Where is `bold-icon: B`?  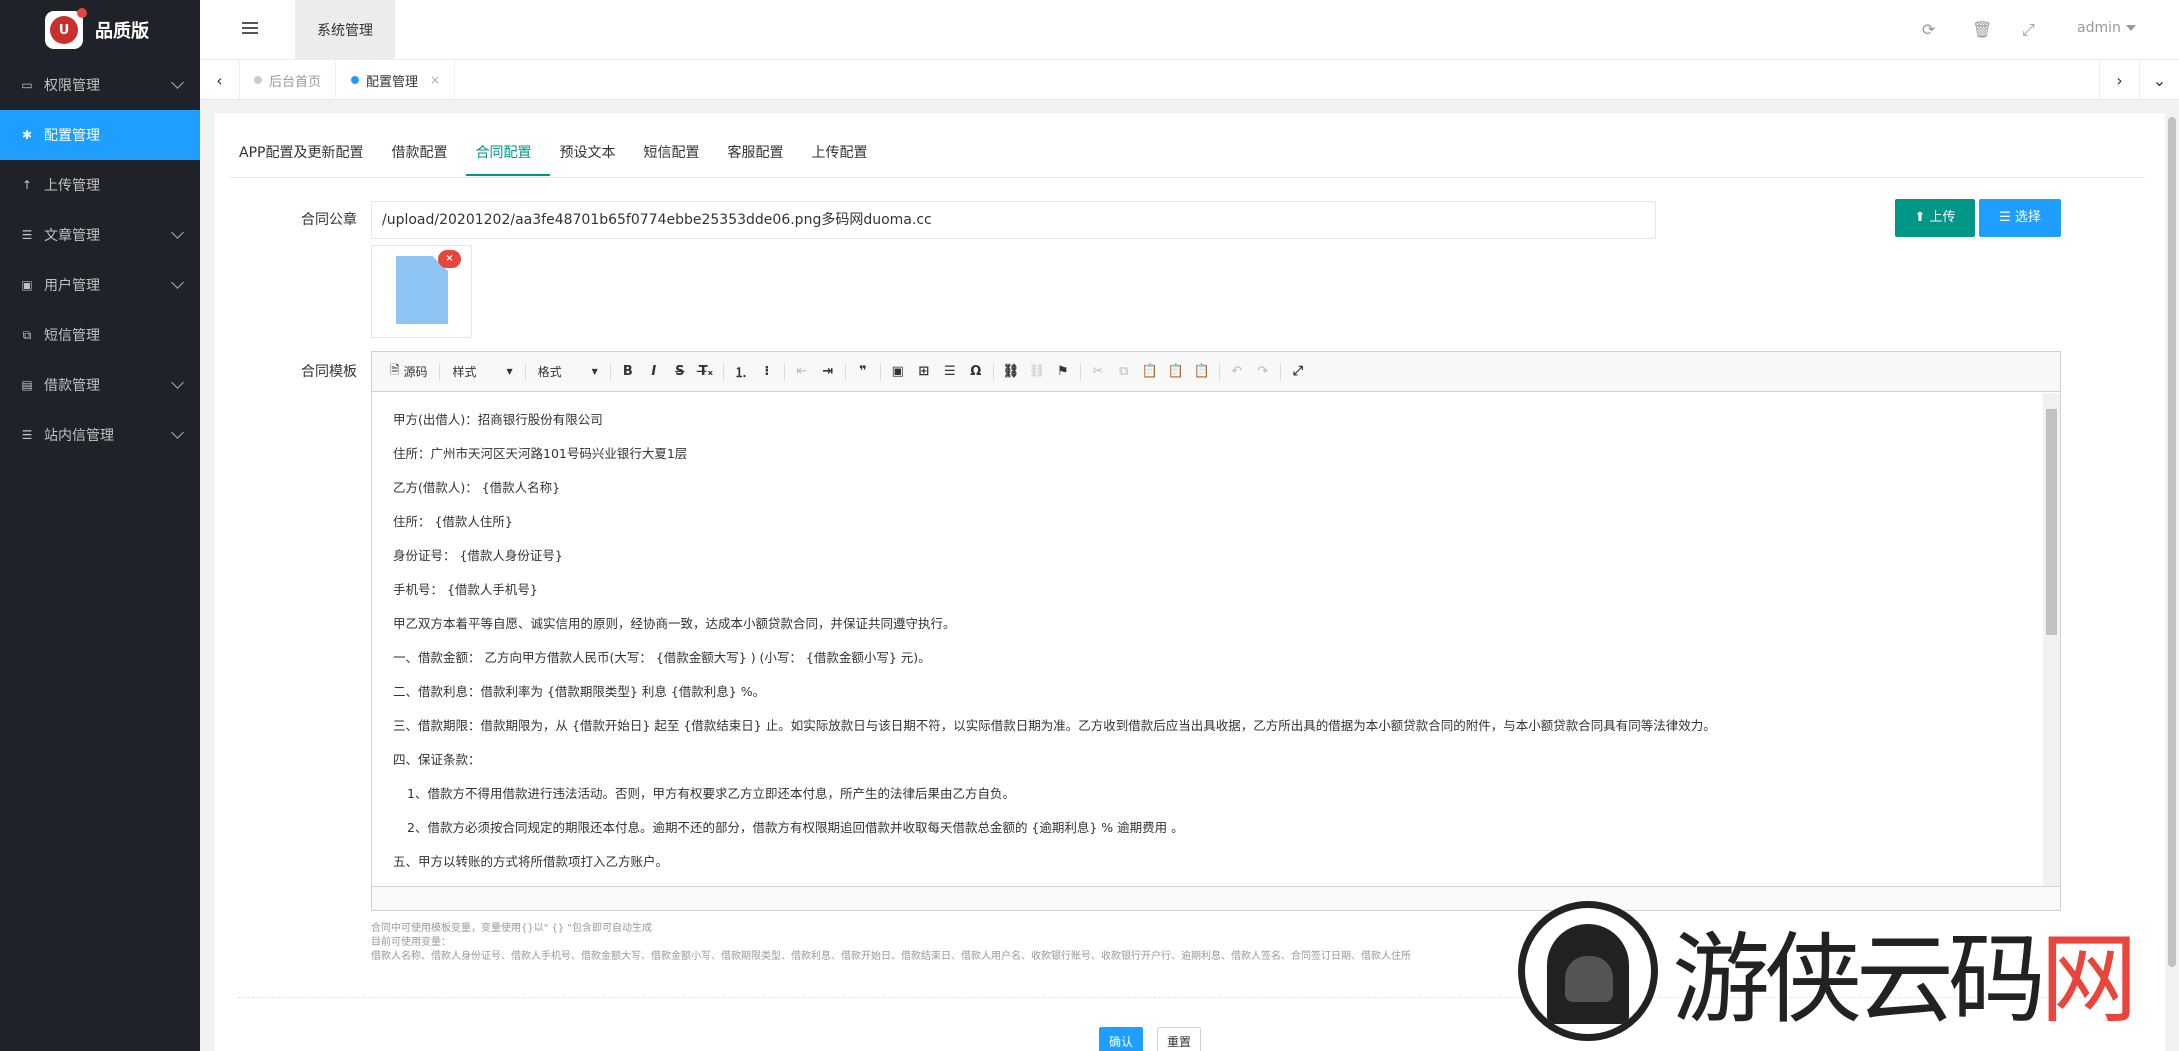 bold-icon: B is located at coordinates (628, 372).